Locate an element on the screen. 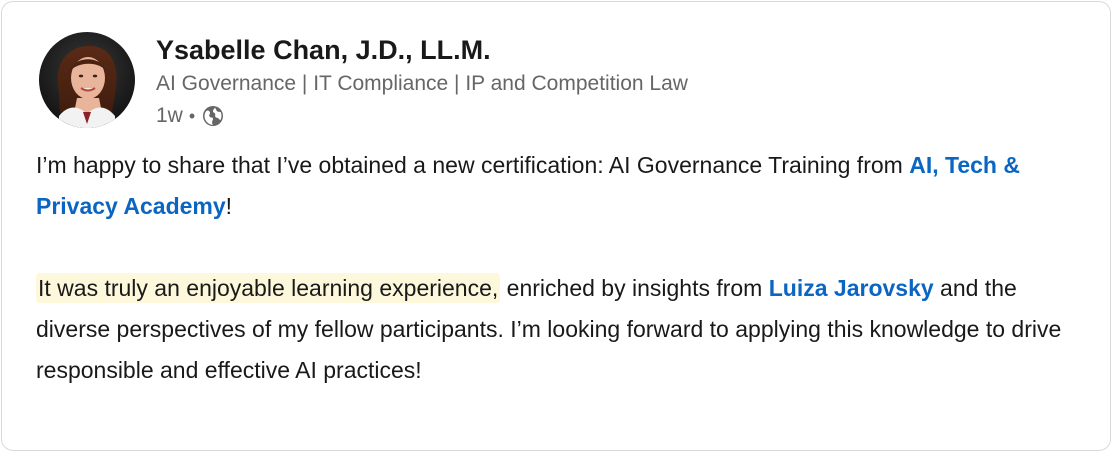 This screenshot has height=454, width=1114. avatar is located at coordinates (87, 80).